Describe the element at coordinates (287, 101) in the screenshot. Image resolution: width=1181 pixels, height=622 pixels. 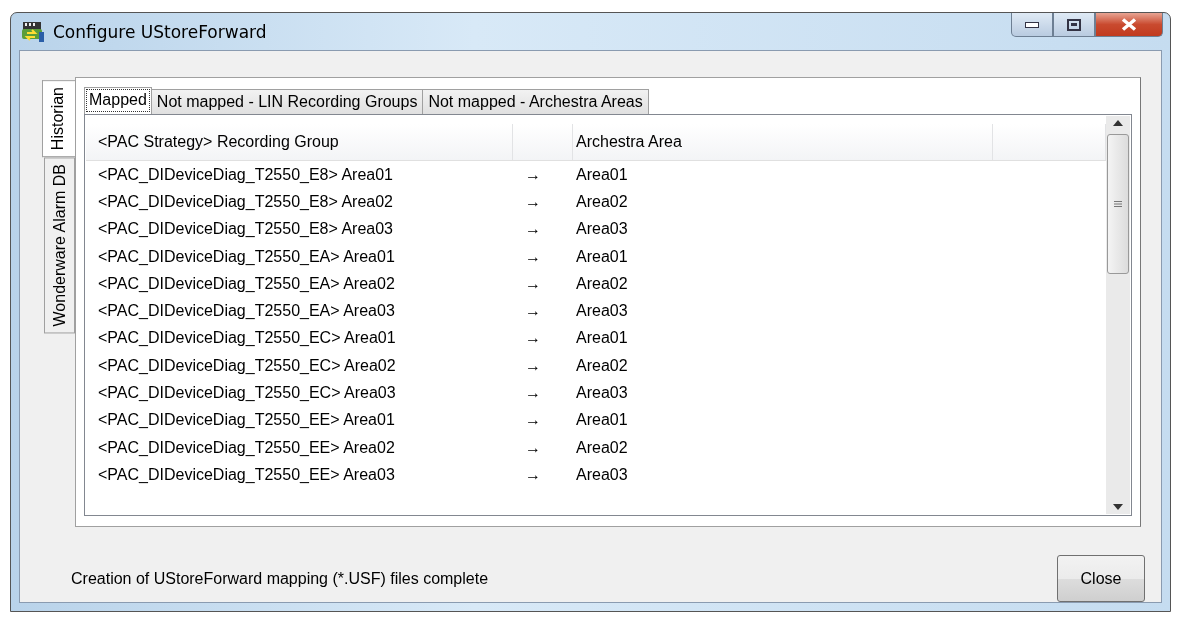
I see `tab: Not mapped - LIN Recording Groups` at that location.